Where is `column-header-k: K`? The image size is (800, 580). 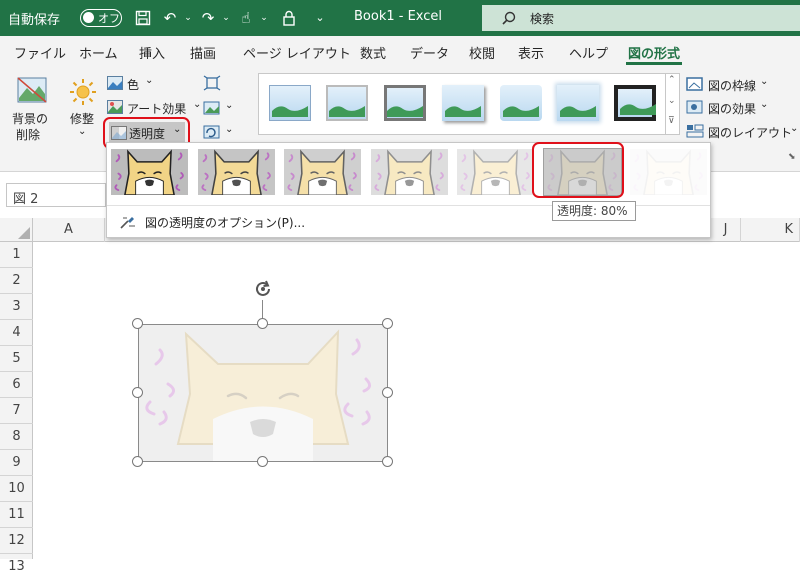 column-header-k: K is located at coordinates (770, 230).